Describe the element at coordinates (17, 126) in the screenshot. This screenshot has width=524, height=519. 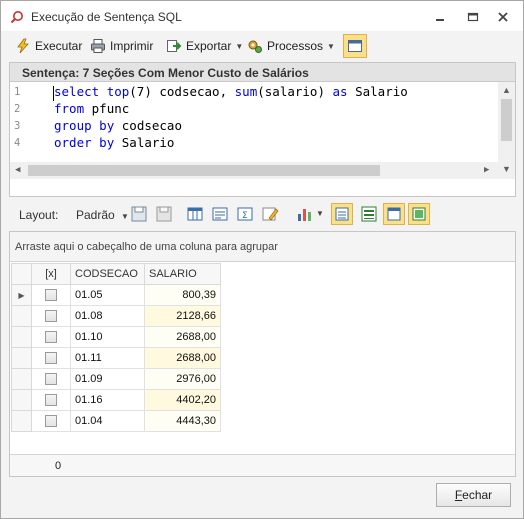
I see `line-number: 3` at that location.